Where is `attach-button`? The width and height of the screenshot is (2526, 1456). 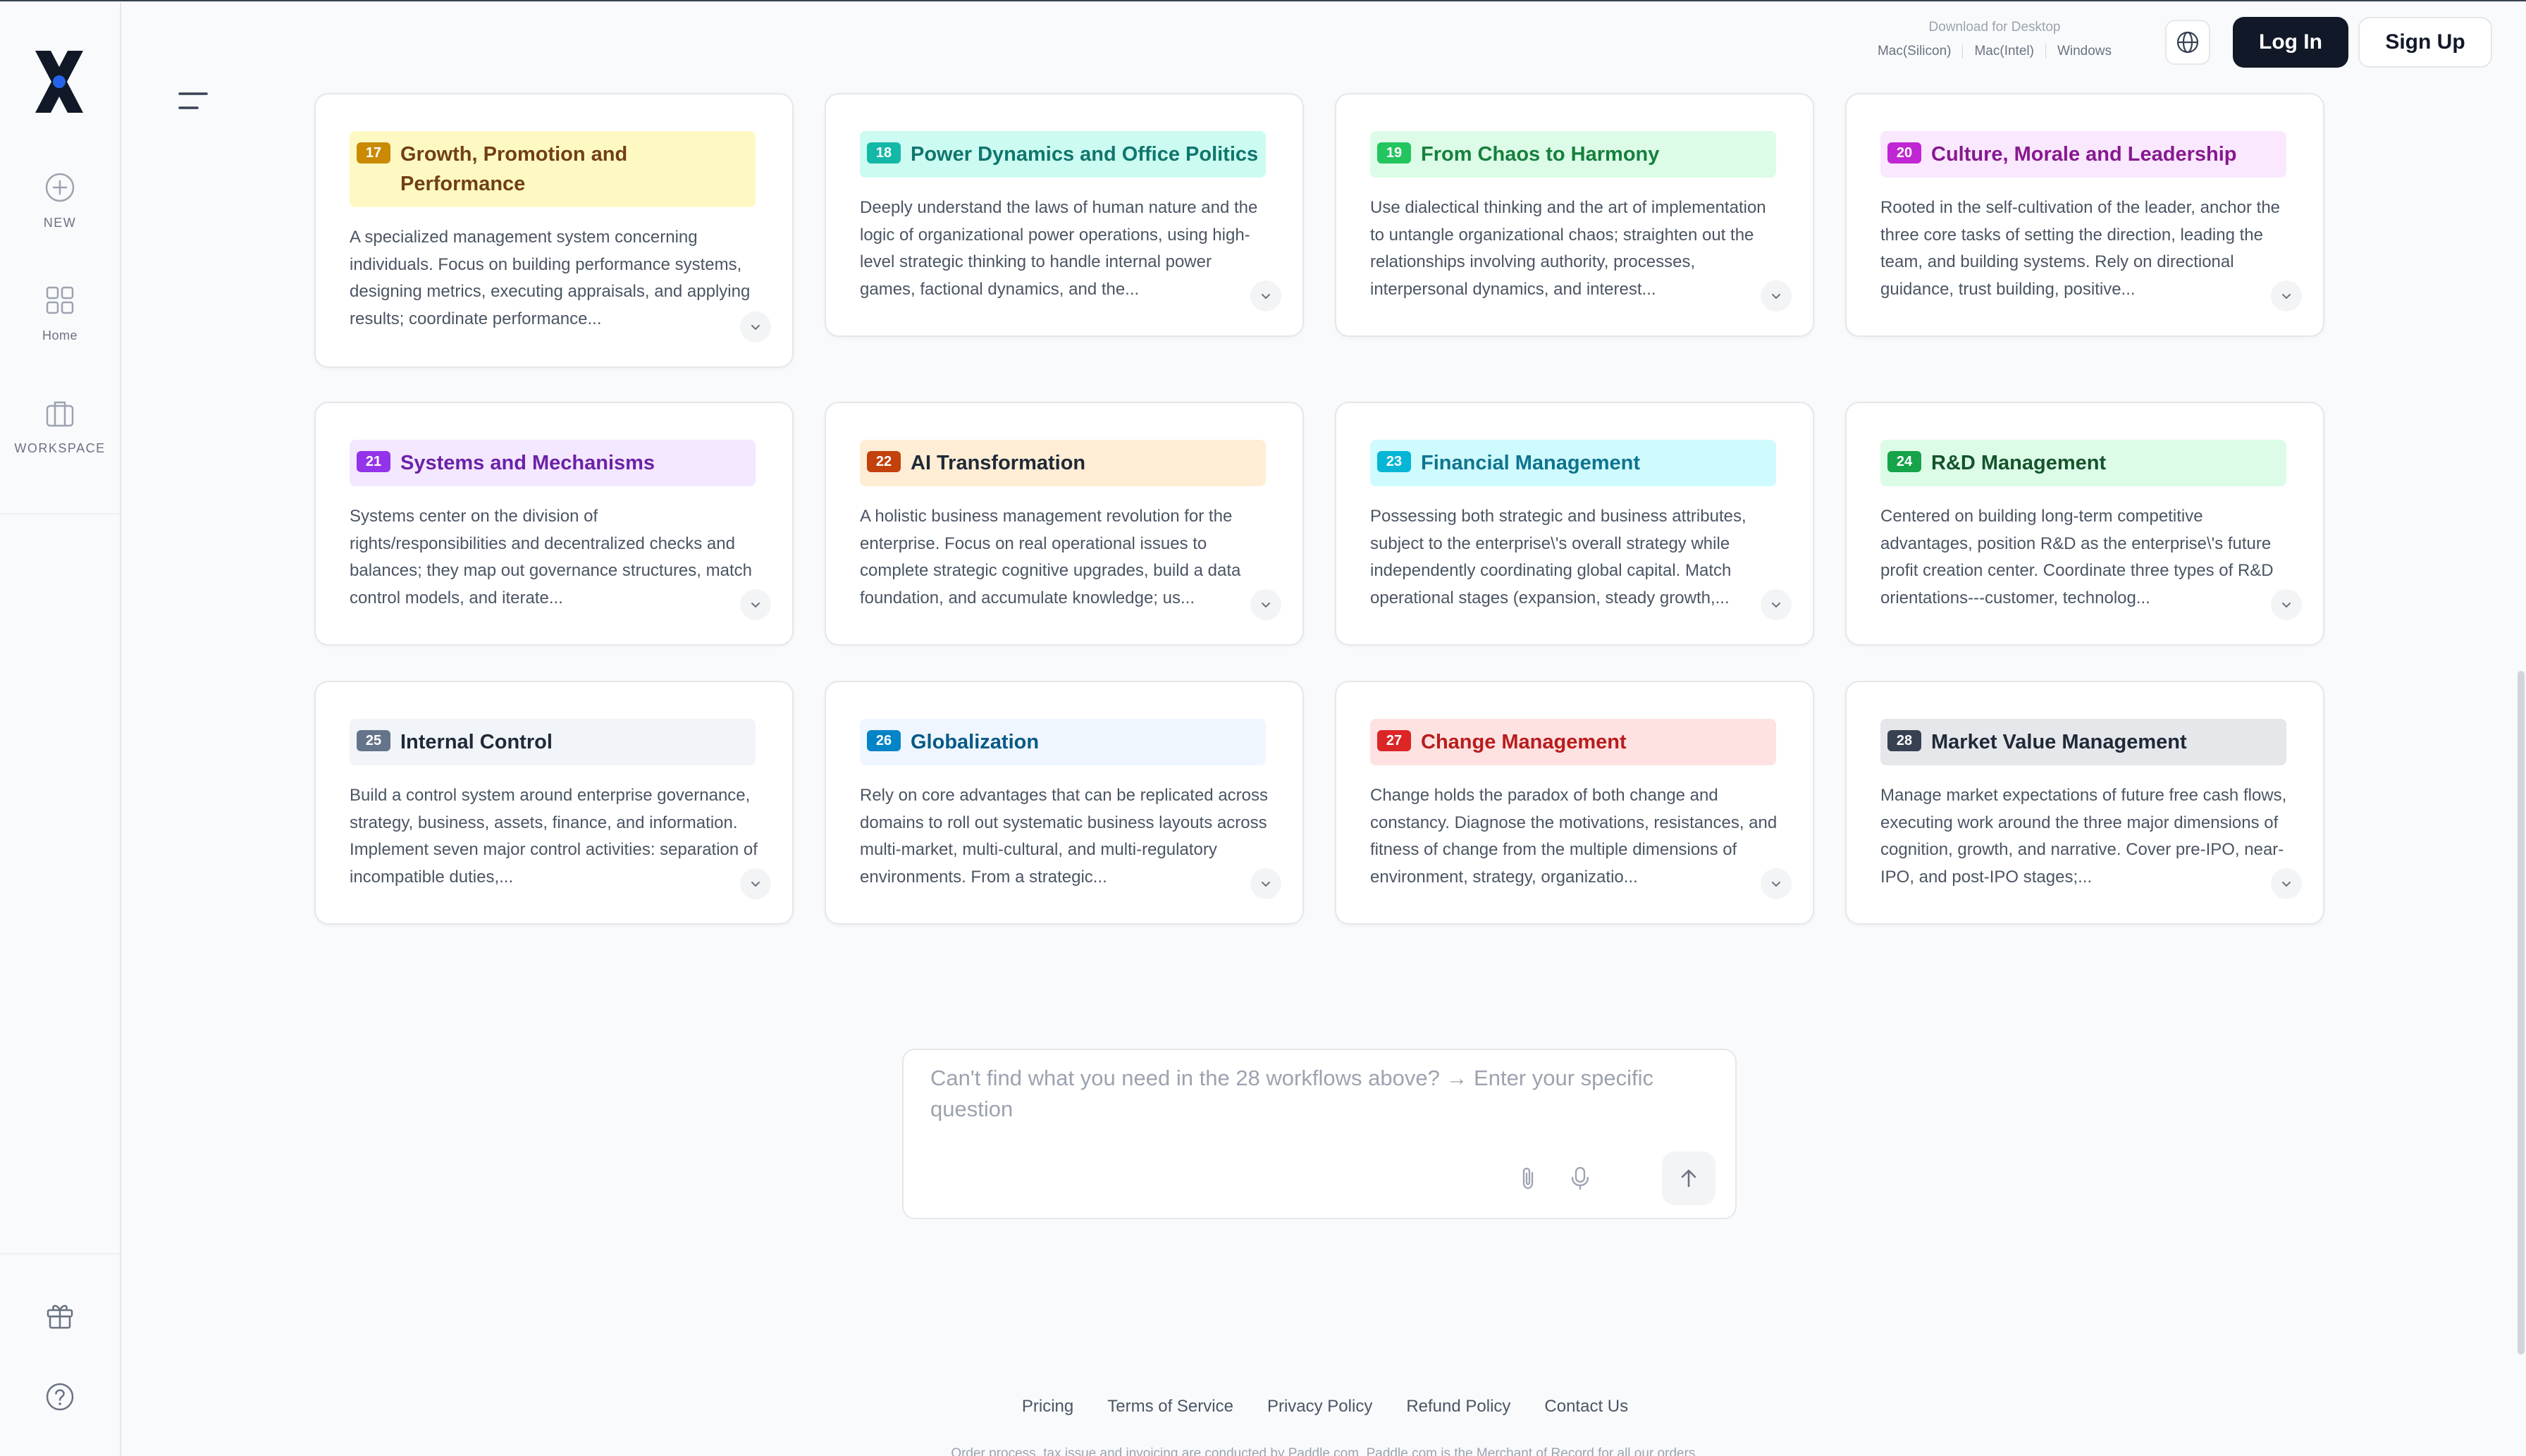 attach-button is located at coordinates (1528, 1179).